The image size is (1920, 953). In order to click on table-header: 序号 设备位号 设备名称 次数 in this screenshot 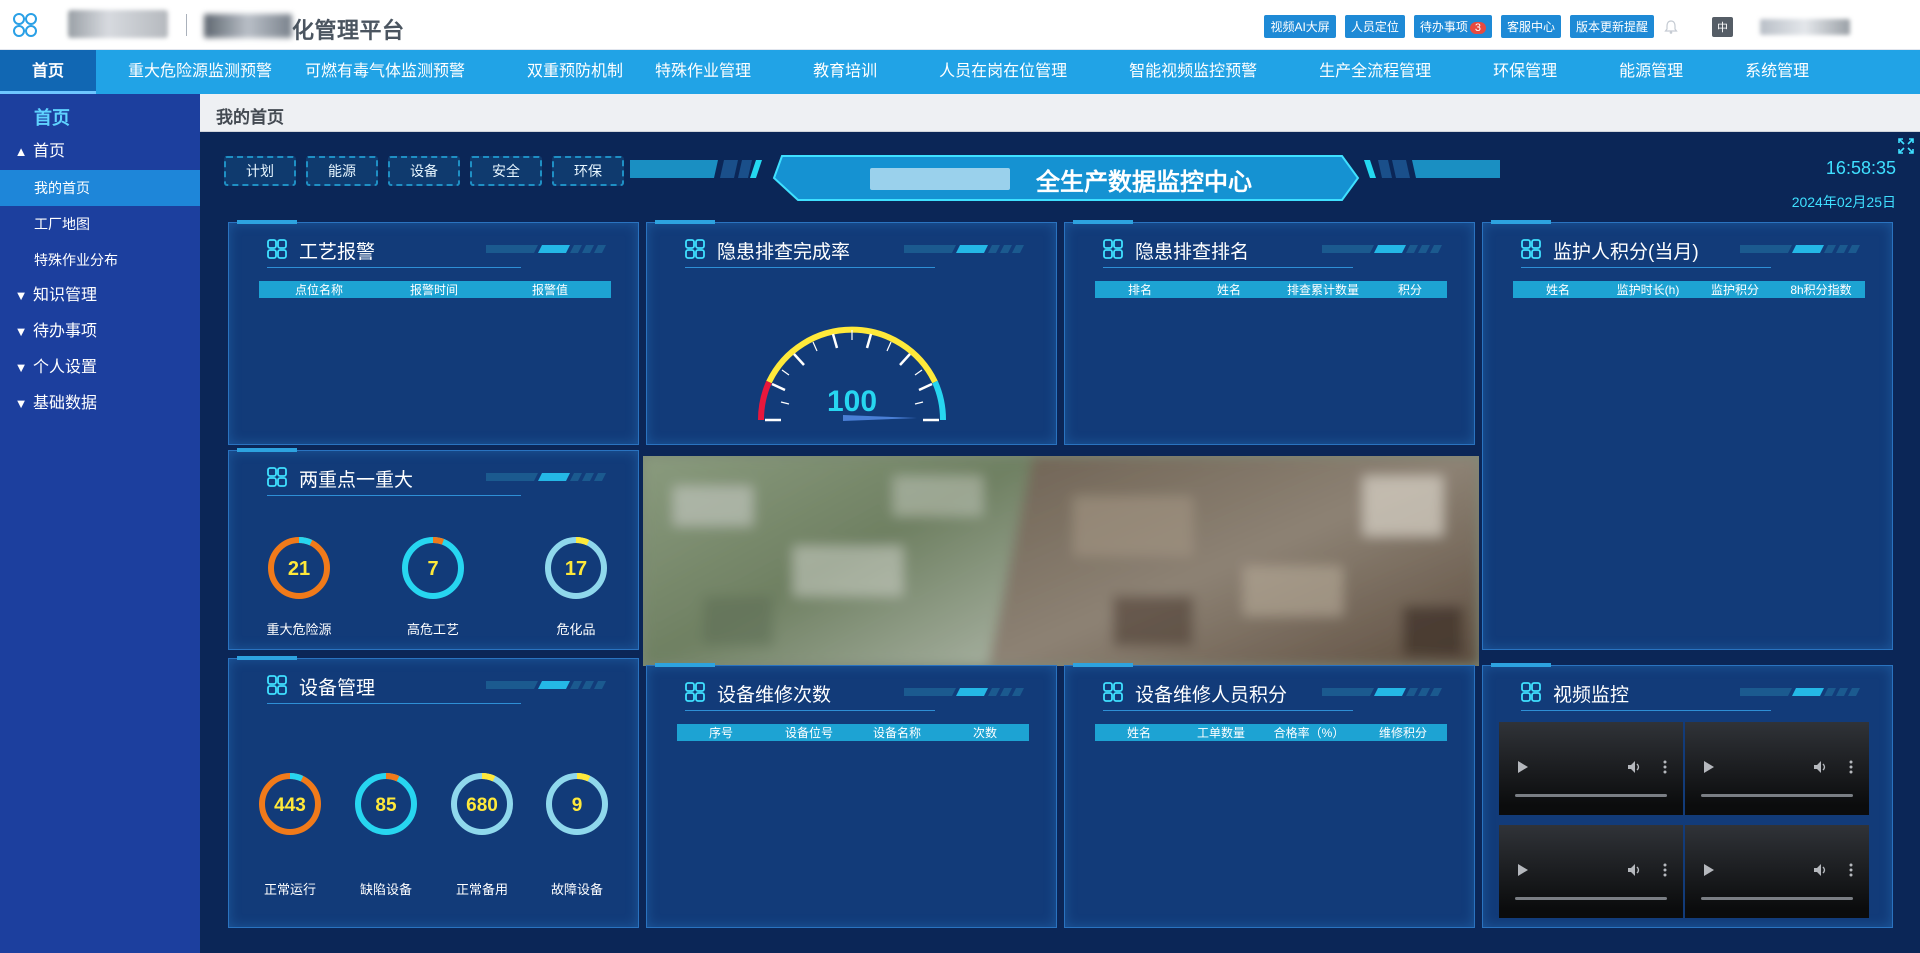, I will do `click(853, 732)`.